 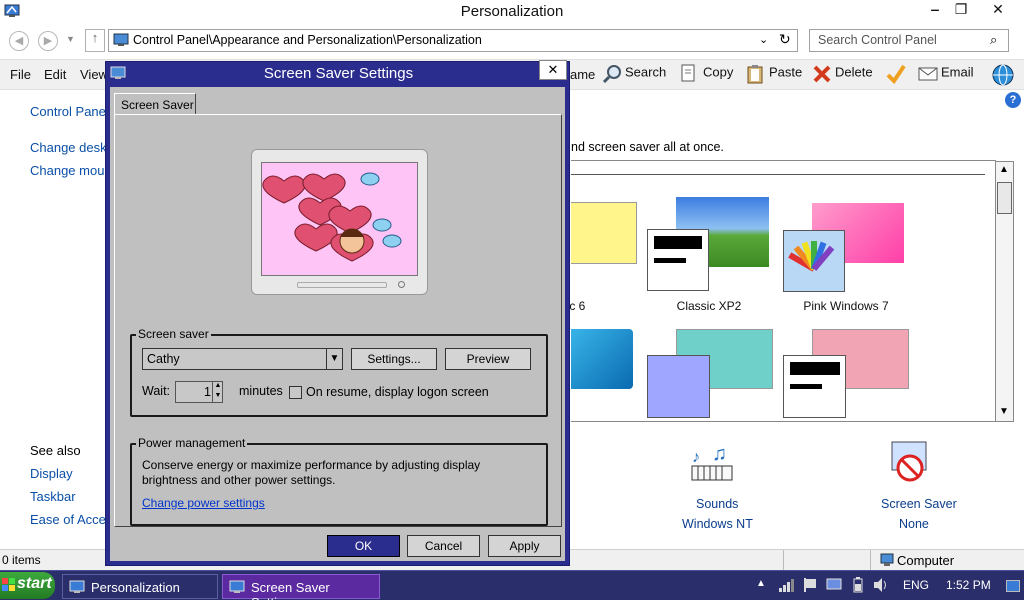 I want to click on help-icon: ?, so click(x=1013, y=100).